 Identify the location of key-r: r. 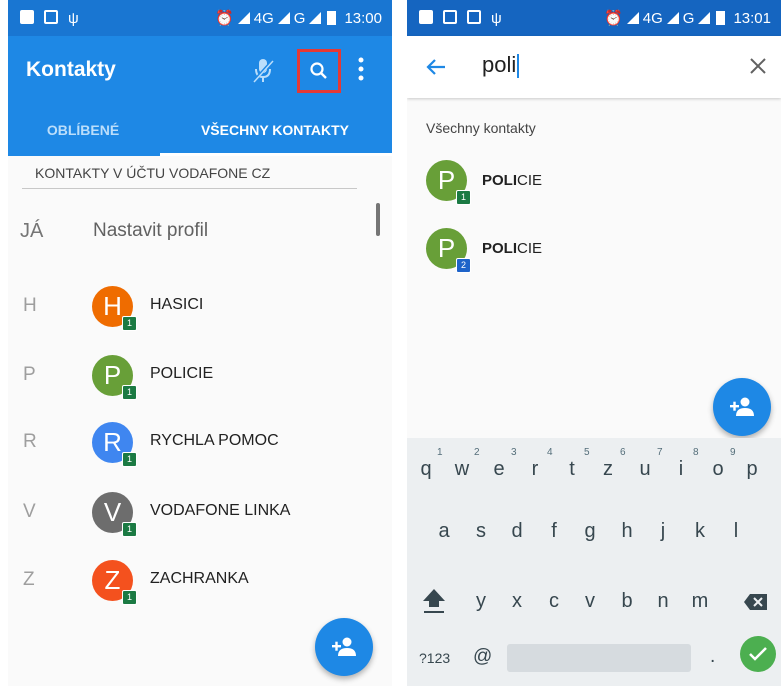
(535, 469).